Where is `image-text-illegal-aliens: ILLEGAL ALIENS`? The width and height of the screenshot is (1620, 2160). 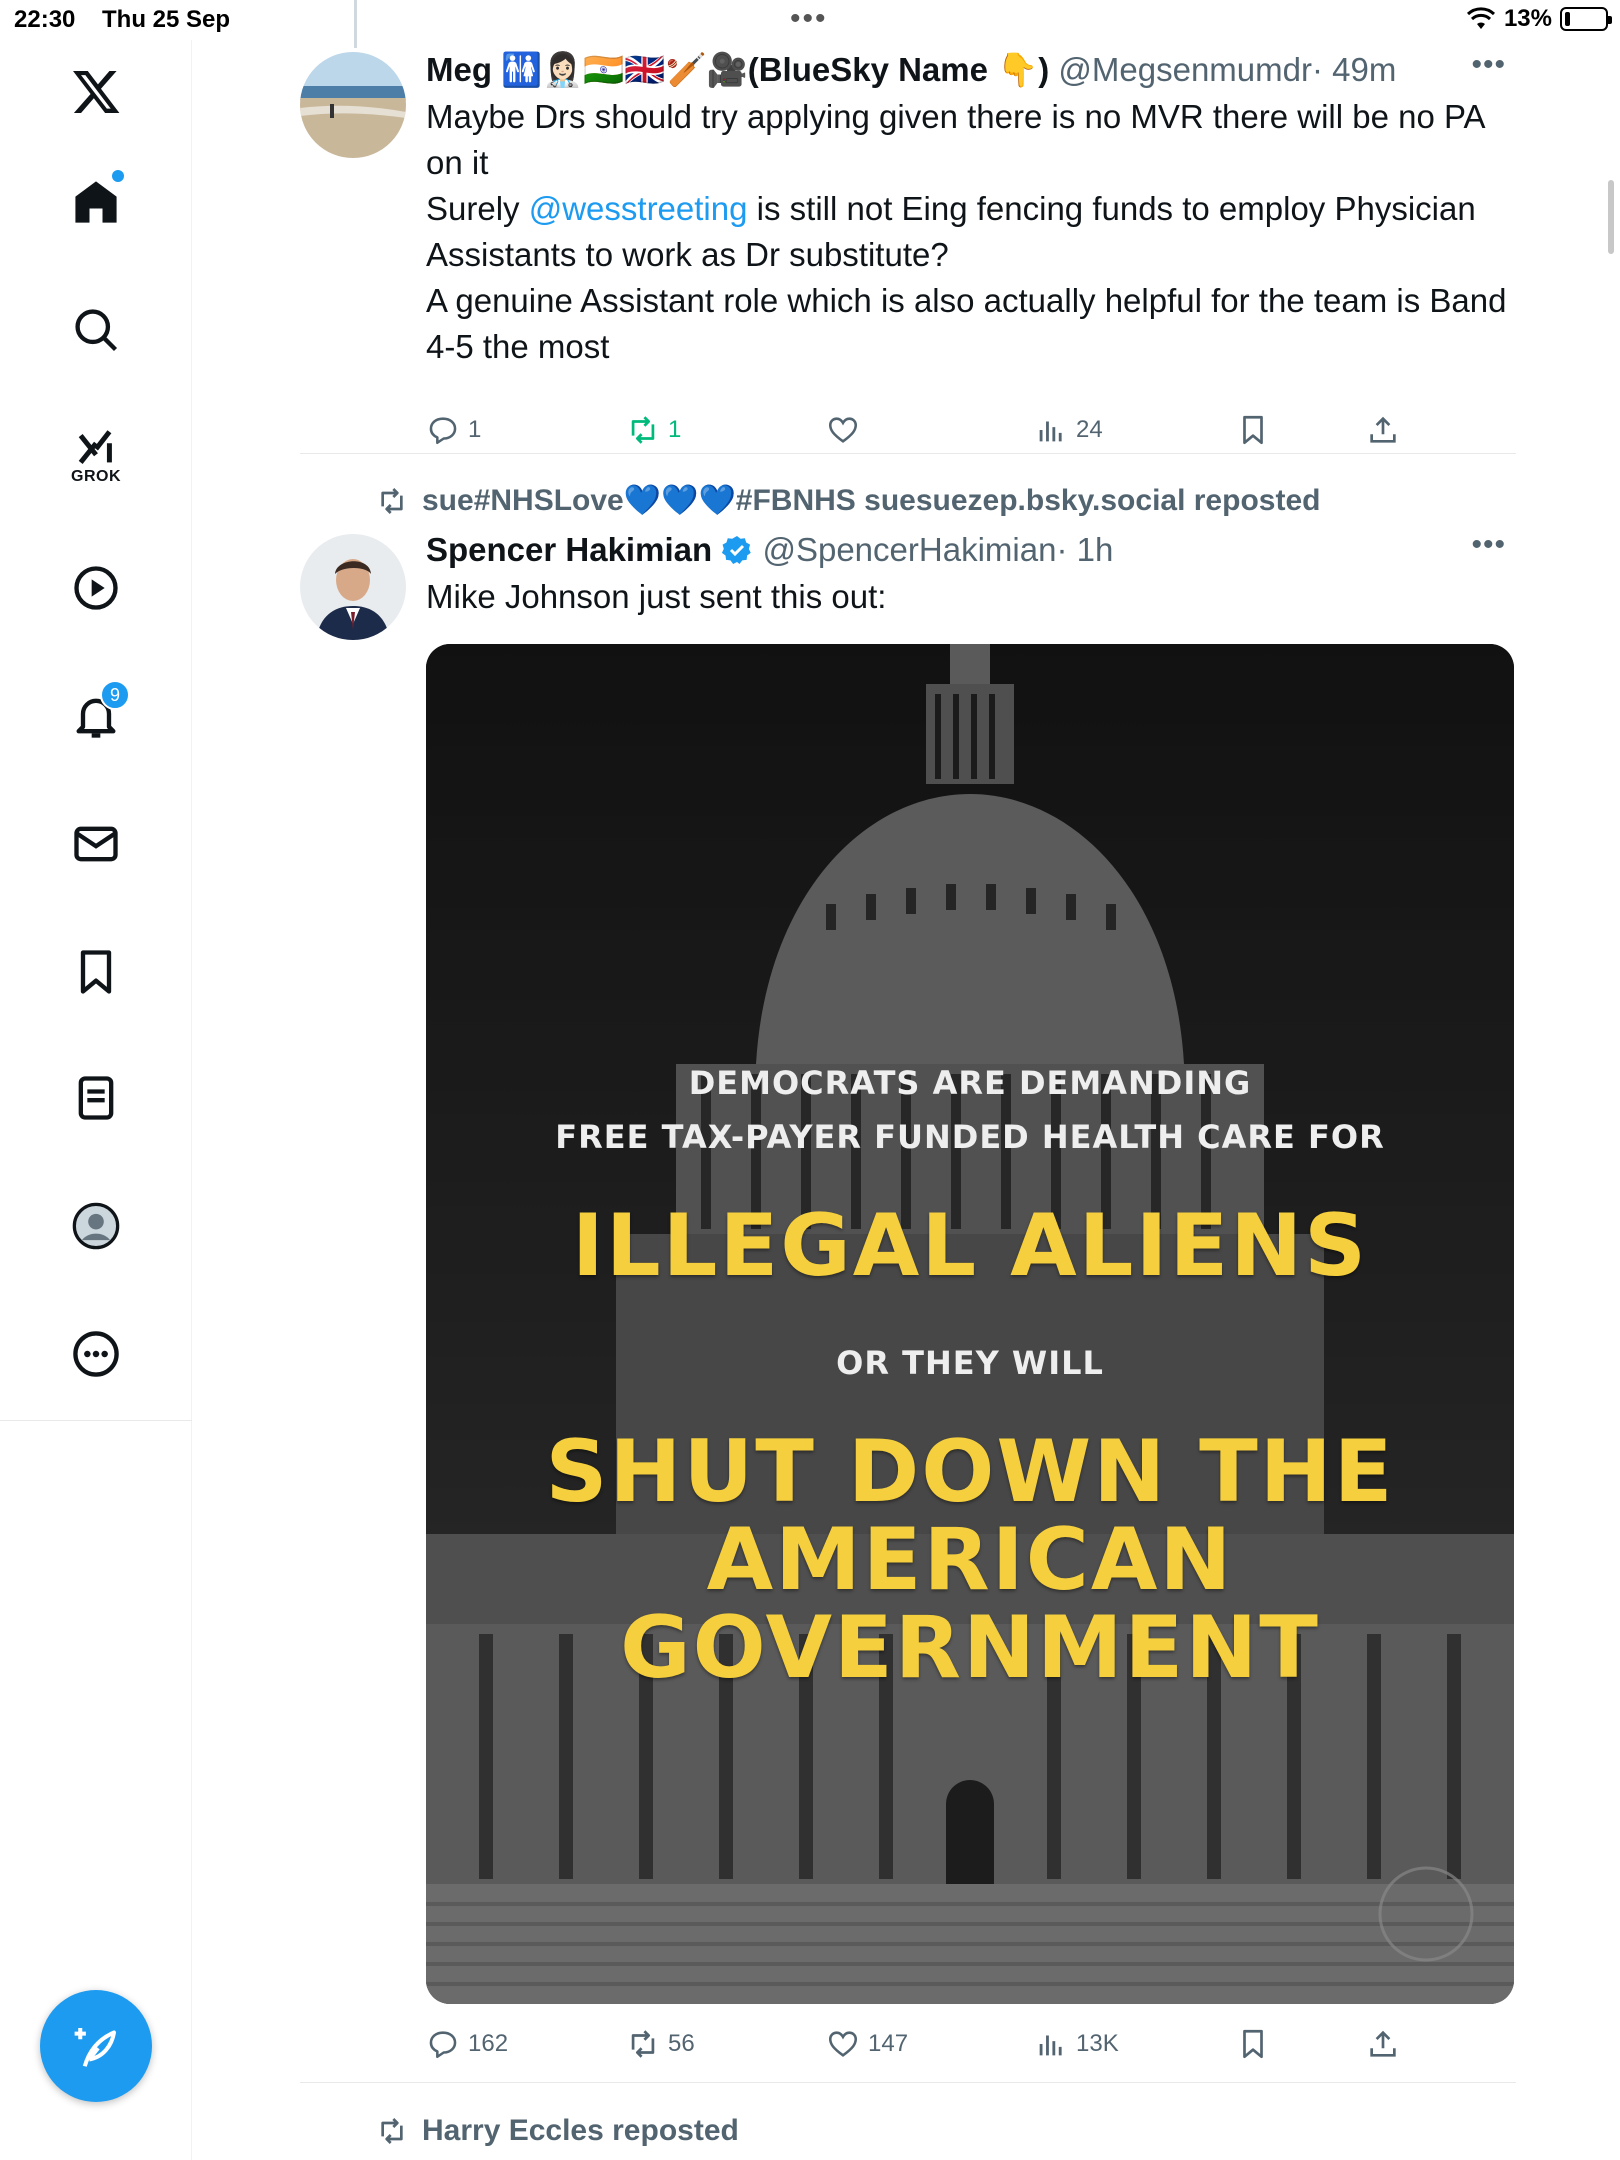
image-text-illegal-aliens: ILLEGAL ALIENS is located at coordinates (970, 1246).